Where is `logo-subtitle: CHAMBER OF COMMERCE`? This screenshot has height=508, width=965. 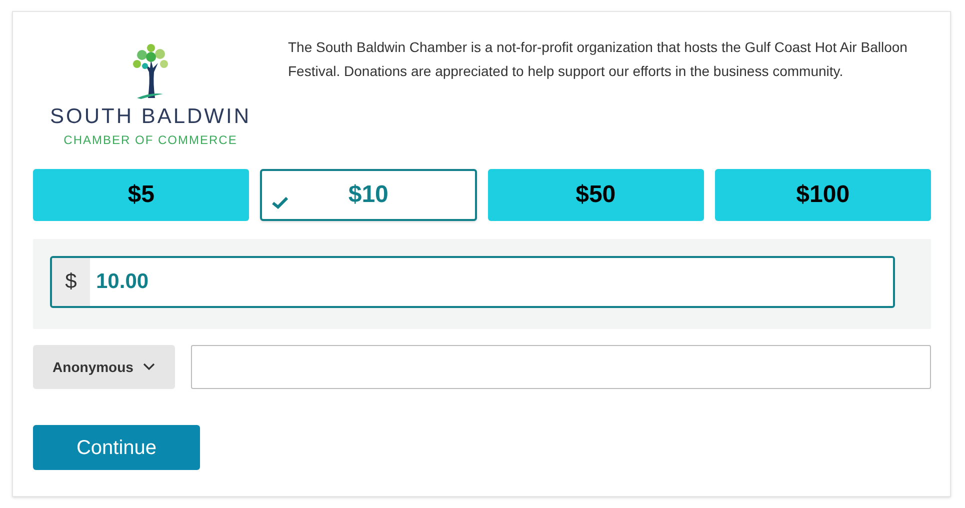
logo-subtitle: CHAMBER OF COMMERCE is located at coordinates (151, 140).